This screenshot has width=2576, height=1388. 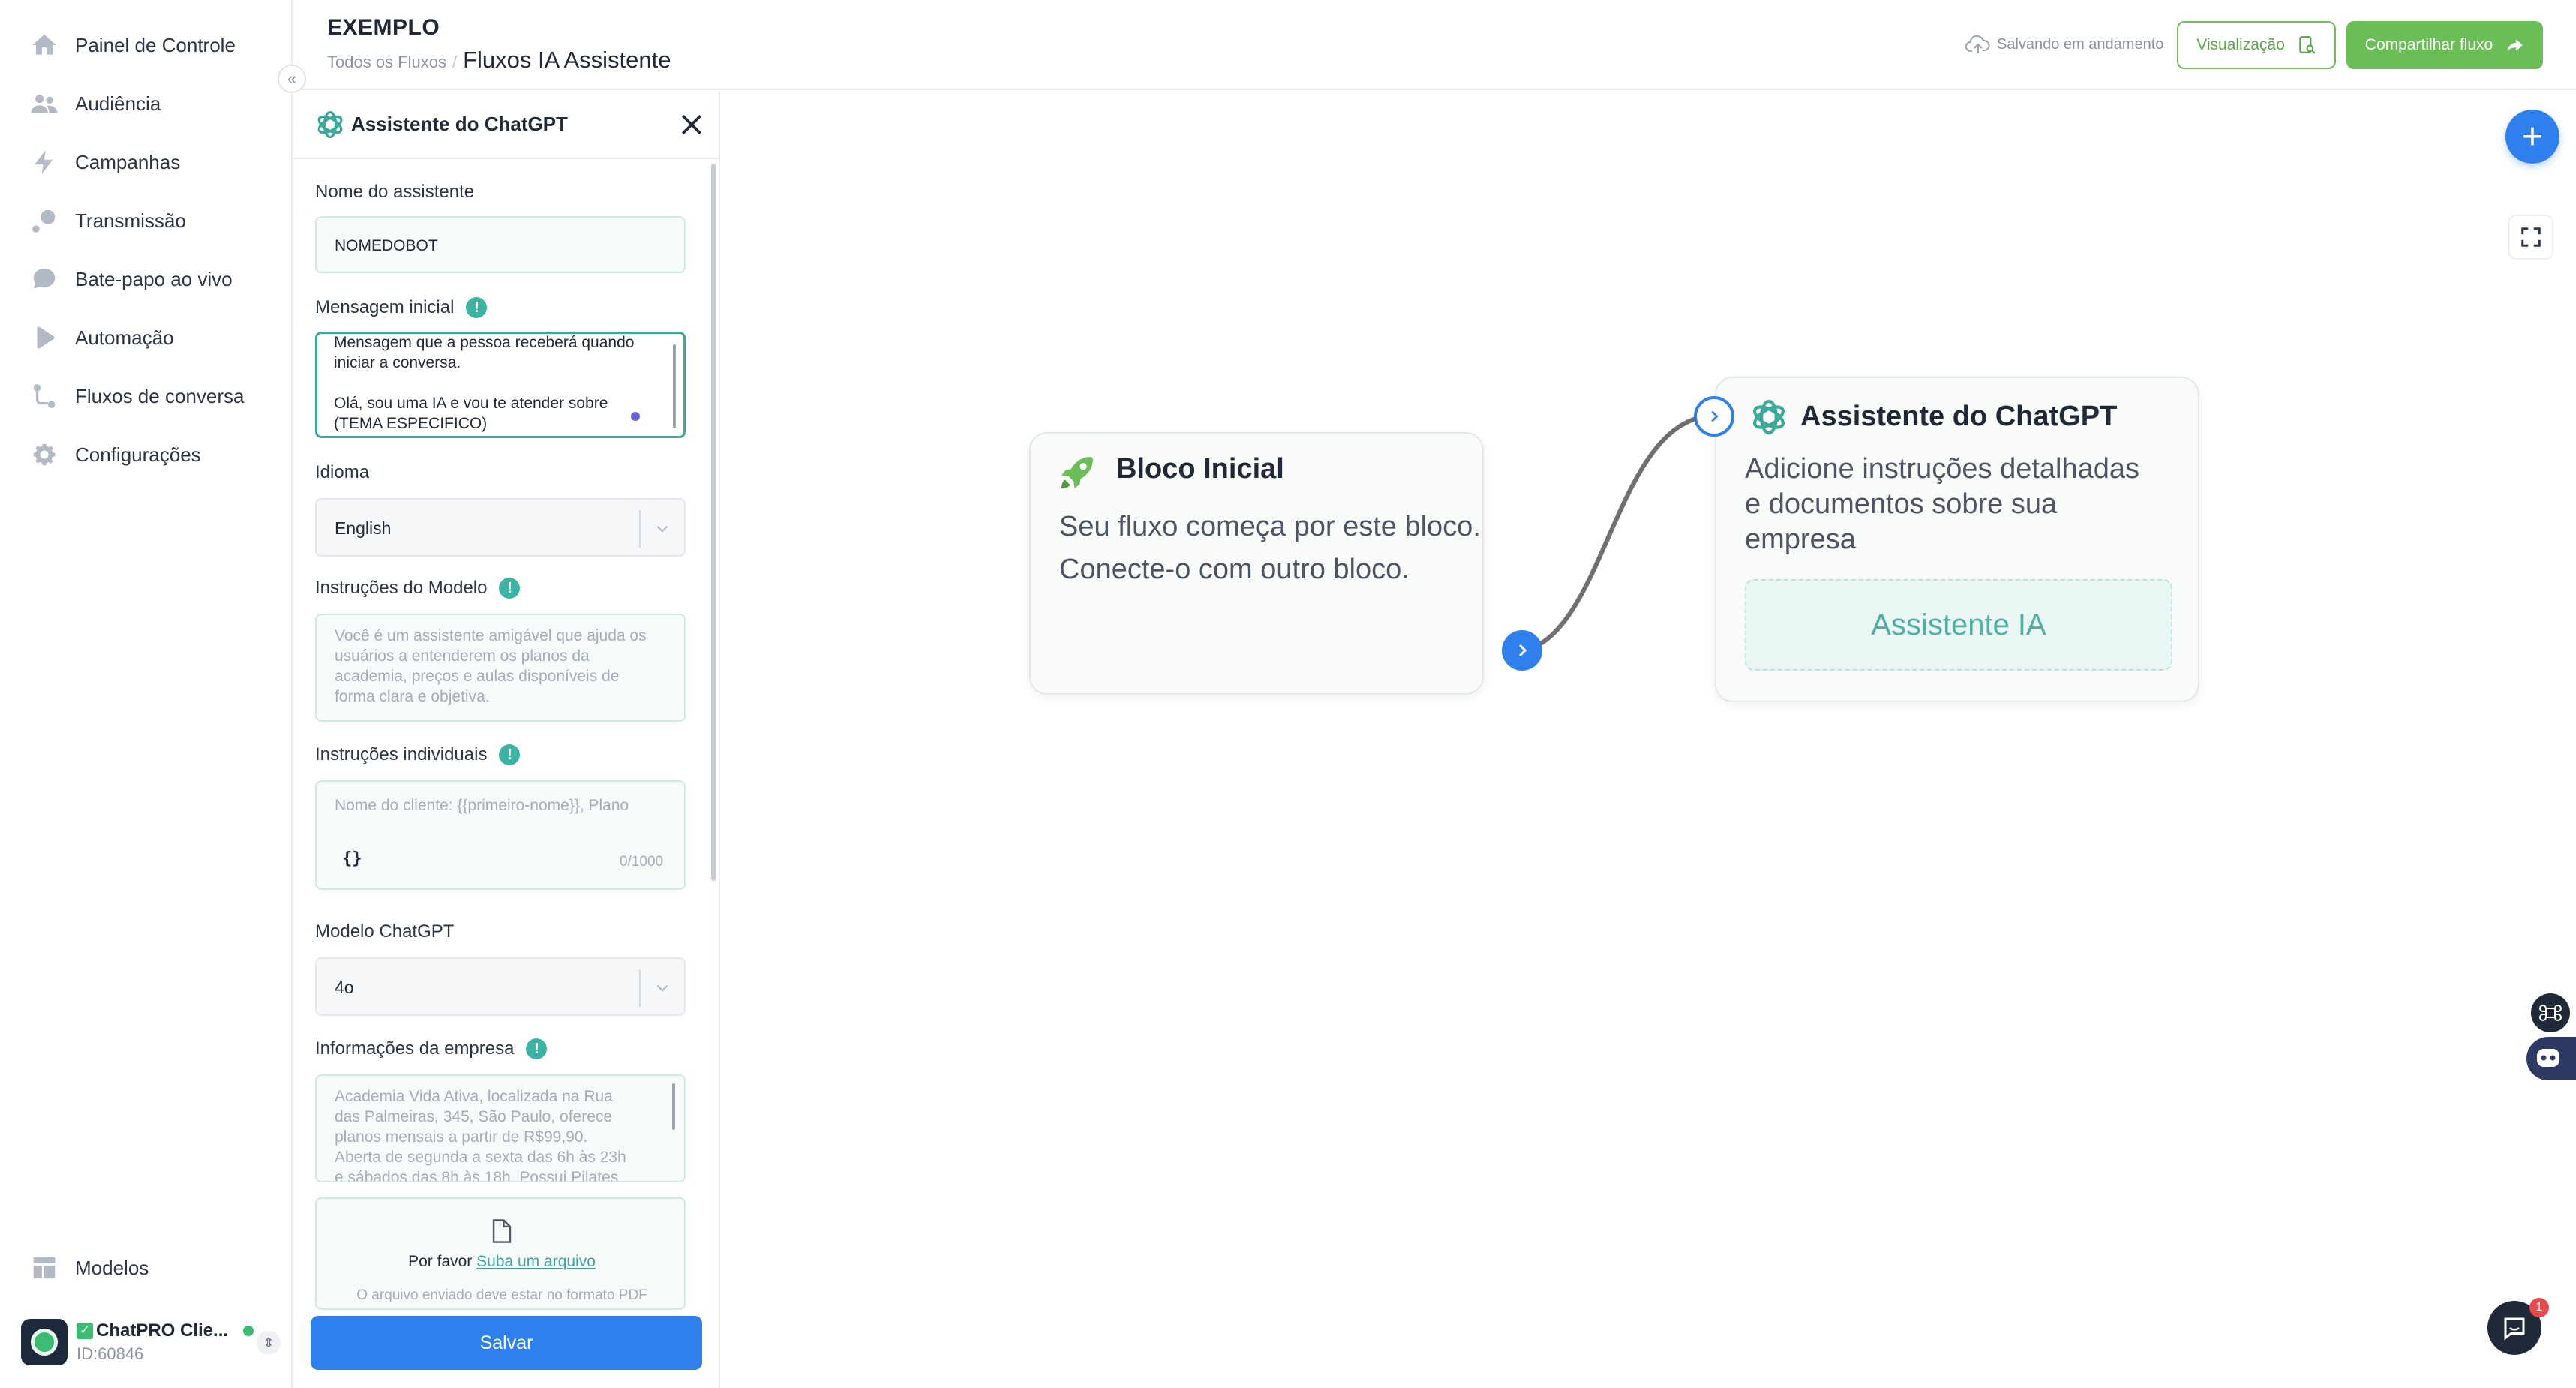 I want to click on chevron-right-icon, so click(x=1522, y=650).